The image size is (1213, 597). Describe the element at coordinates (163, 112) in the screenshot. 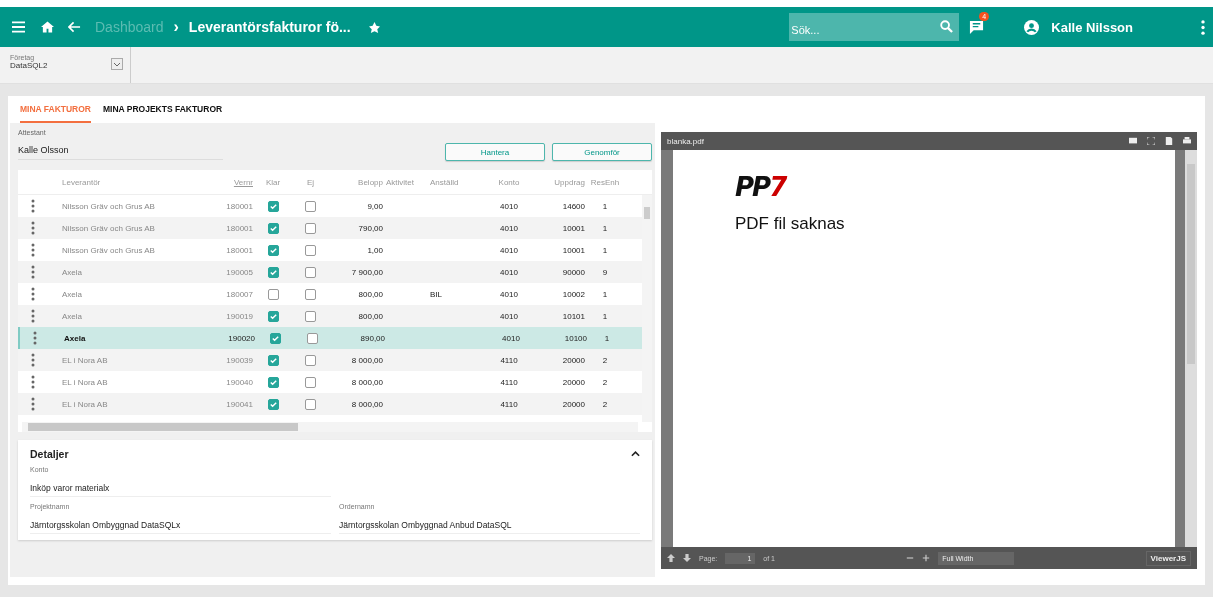

I see `tab: MINA PROJEKTS FAKTUROR` at that location.